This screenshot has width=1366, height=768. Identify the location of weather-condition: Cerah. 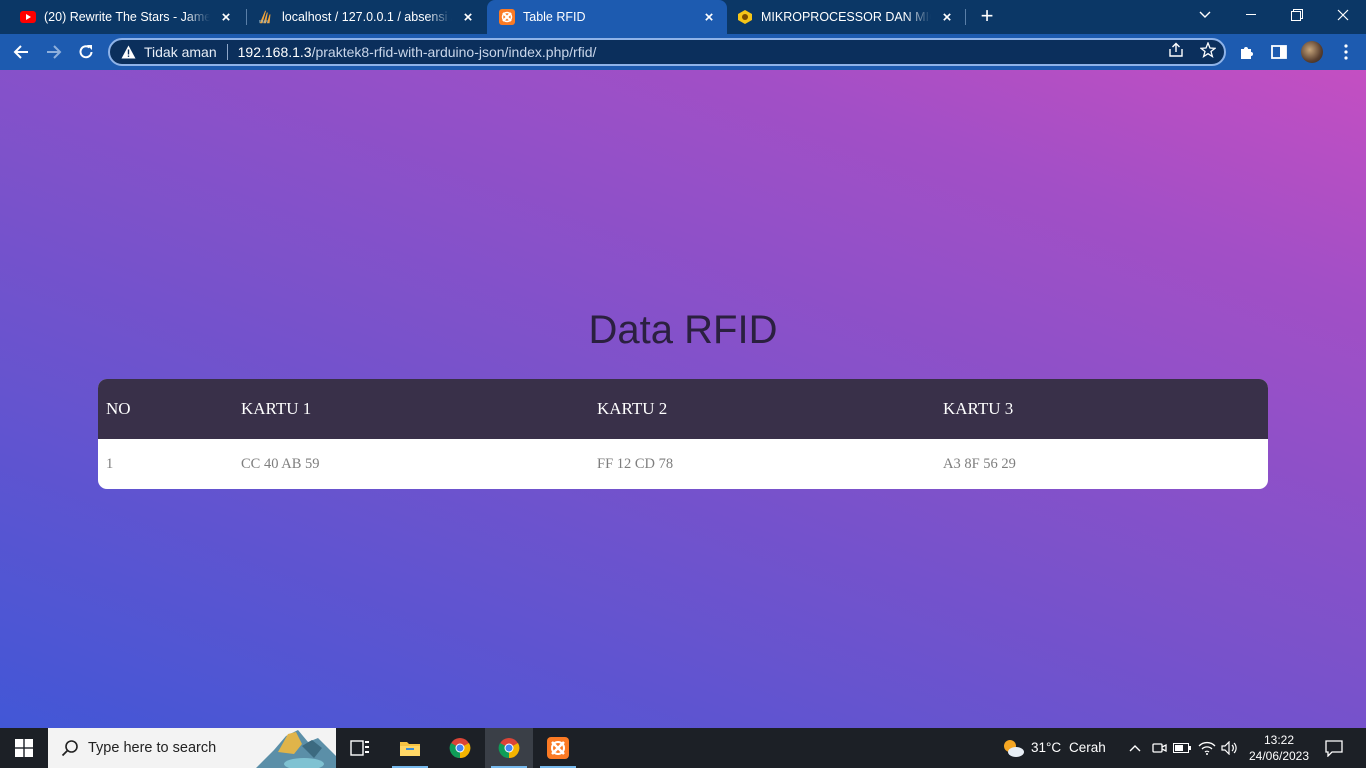
(1087, 747).